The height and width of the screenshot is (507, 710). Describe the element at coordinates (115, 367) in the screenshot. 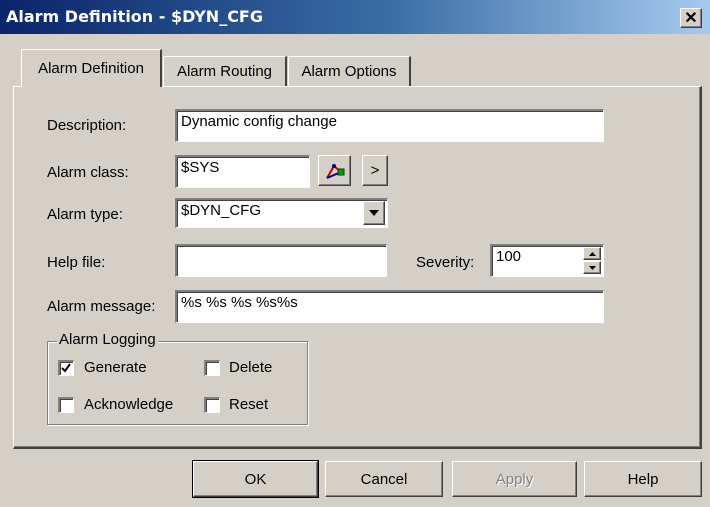

I see `generate-label: Generate` at that location.